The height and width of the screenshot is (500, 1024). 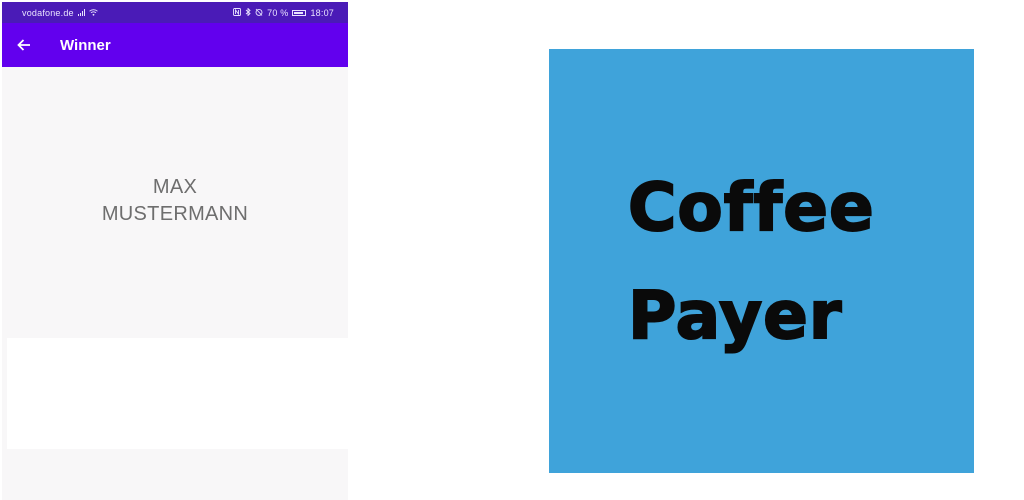 I want to click on status-left: vodafone.de, so click(x=60, y=13).